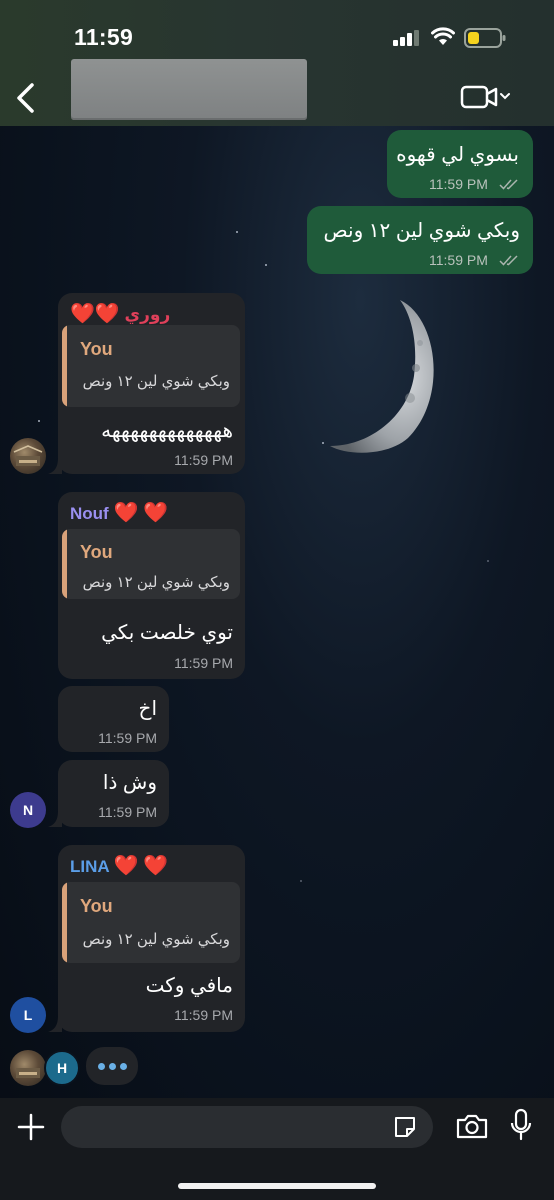  I want to click on outgoing-message: بسوي لي قهوه 11:59 PM, so click(460, 164).